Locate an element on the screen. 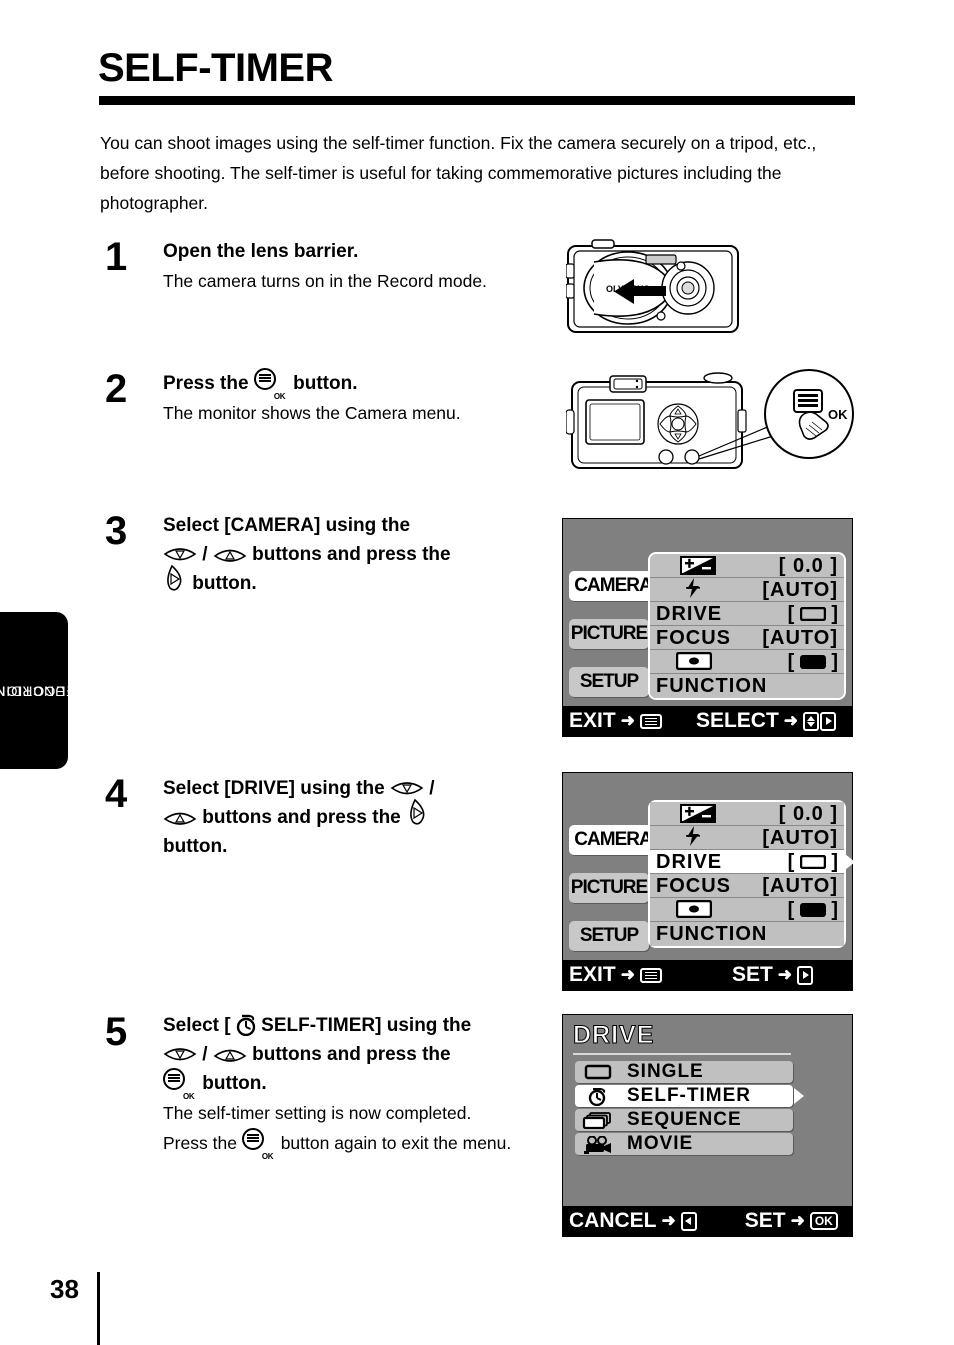 The height and width of the screenshot is (1345, 954). lcd2-row-focus: FOCUS [AUTO] is located at coordinates (747, 886).